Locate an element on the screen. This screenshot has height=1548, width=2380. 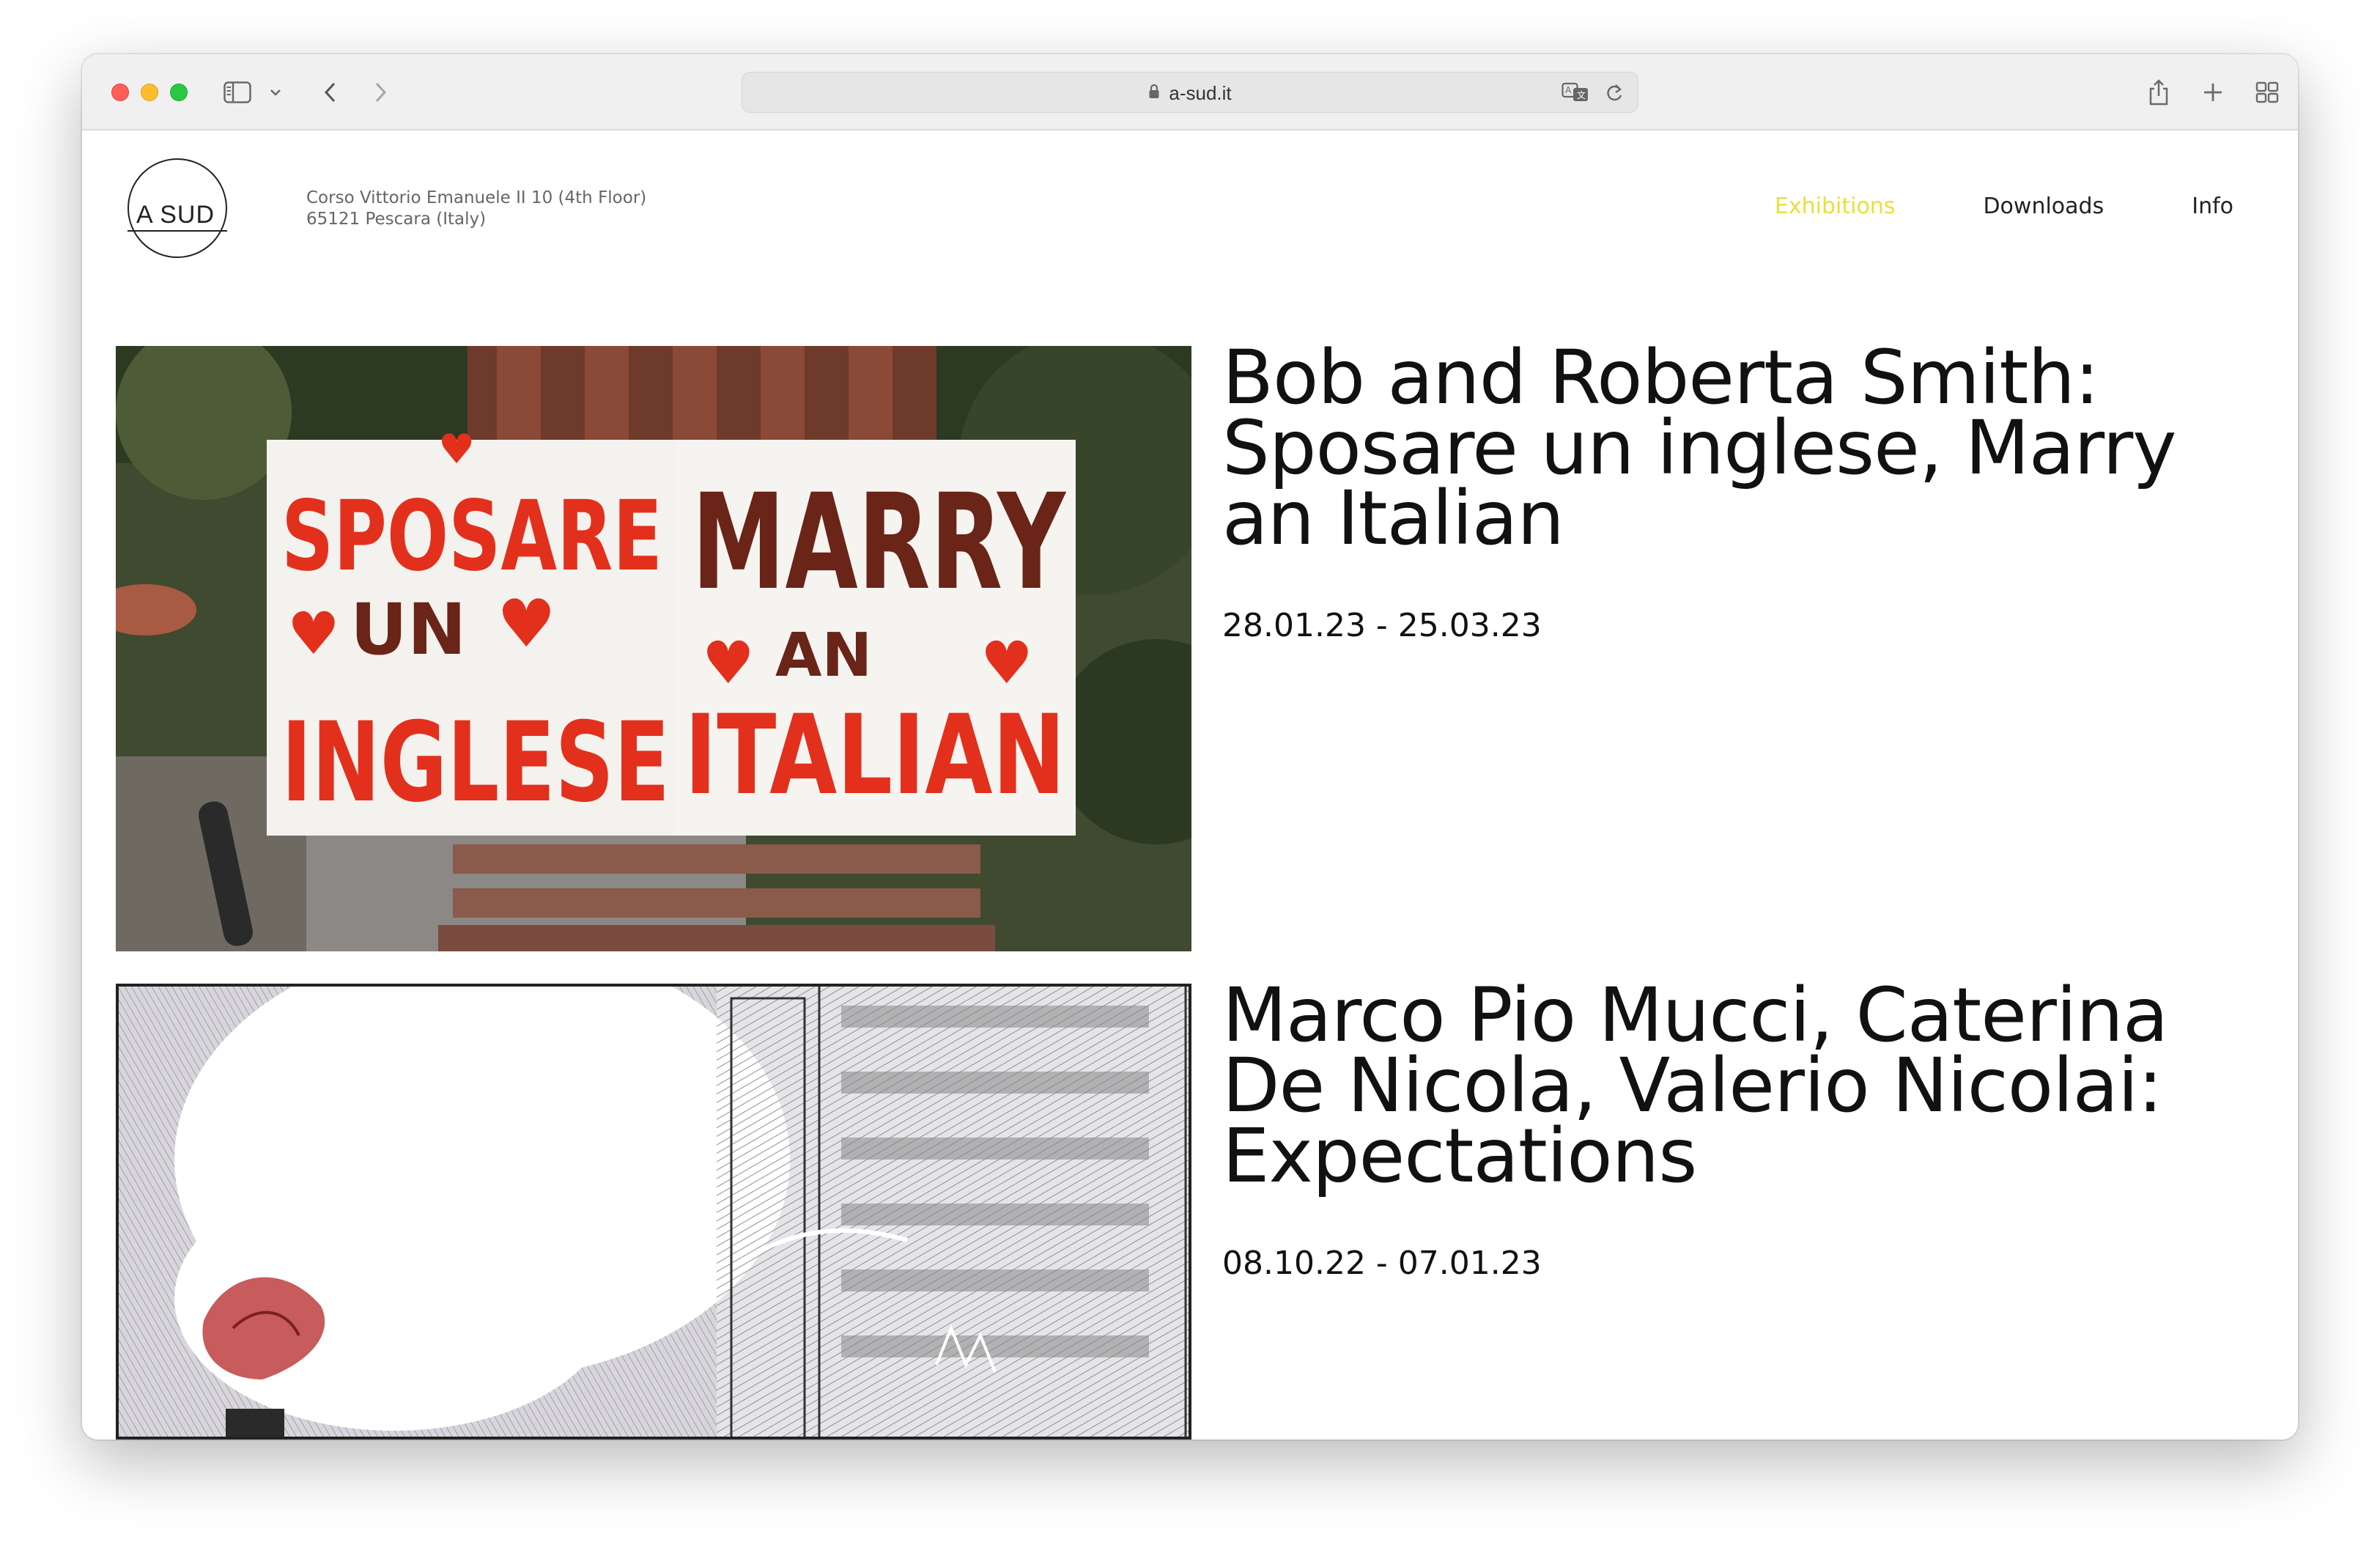
browser-toolbar: a-sud.it A文 is located at coordinates (1190, 92).